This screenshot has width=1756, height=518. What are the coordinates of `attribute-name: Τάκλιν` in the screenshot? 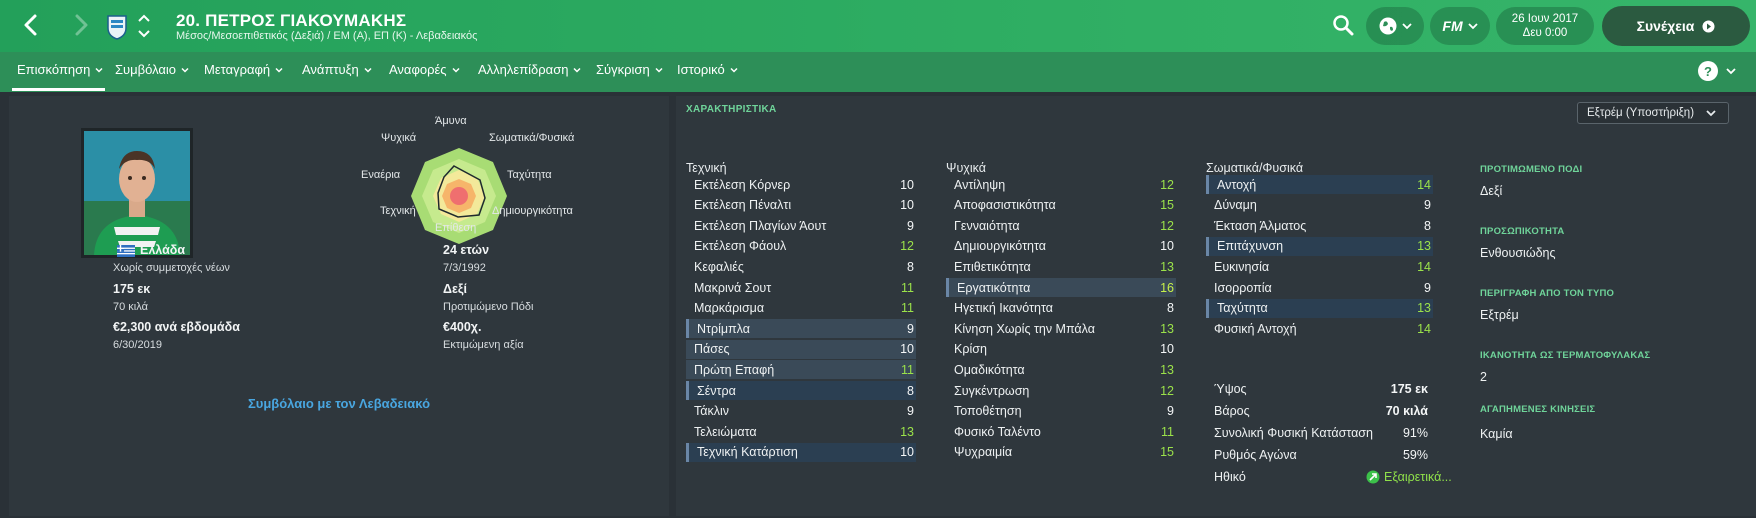 It's located at (712, 411).